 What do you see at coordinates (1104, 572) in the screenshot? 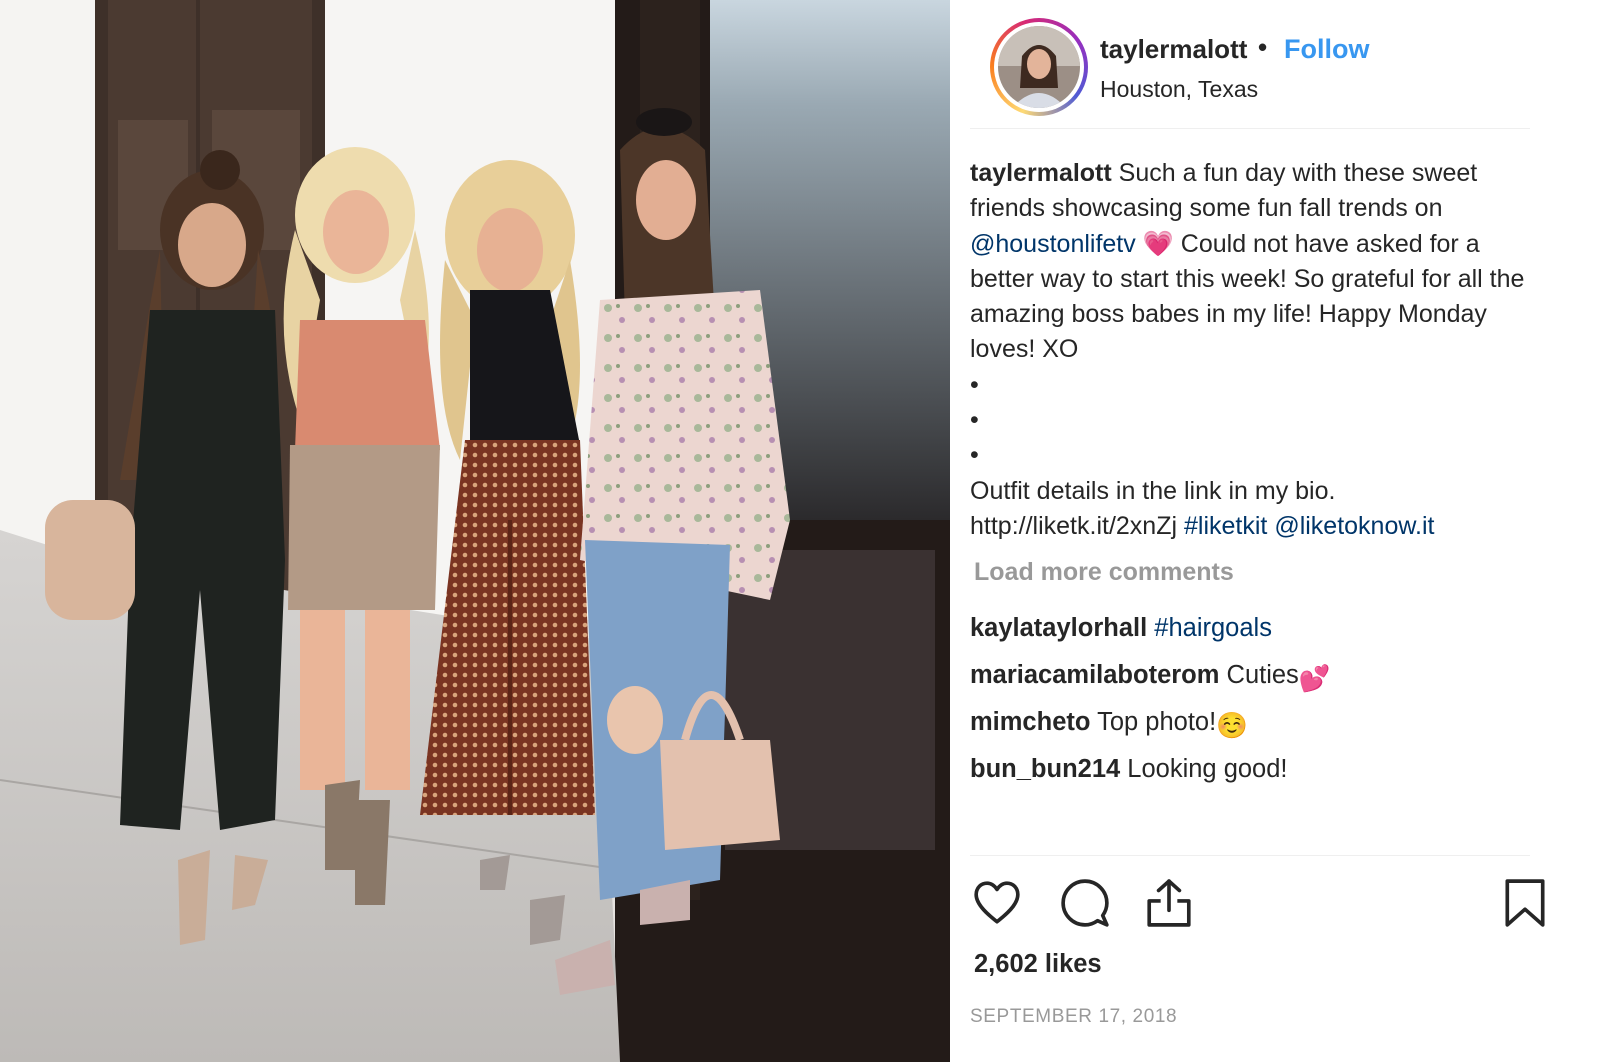
I see `load-more-comments-button: Load more comments` at bounding box center [1104, 572].